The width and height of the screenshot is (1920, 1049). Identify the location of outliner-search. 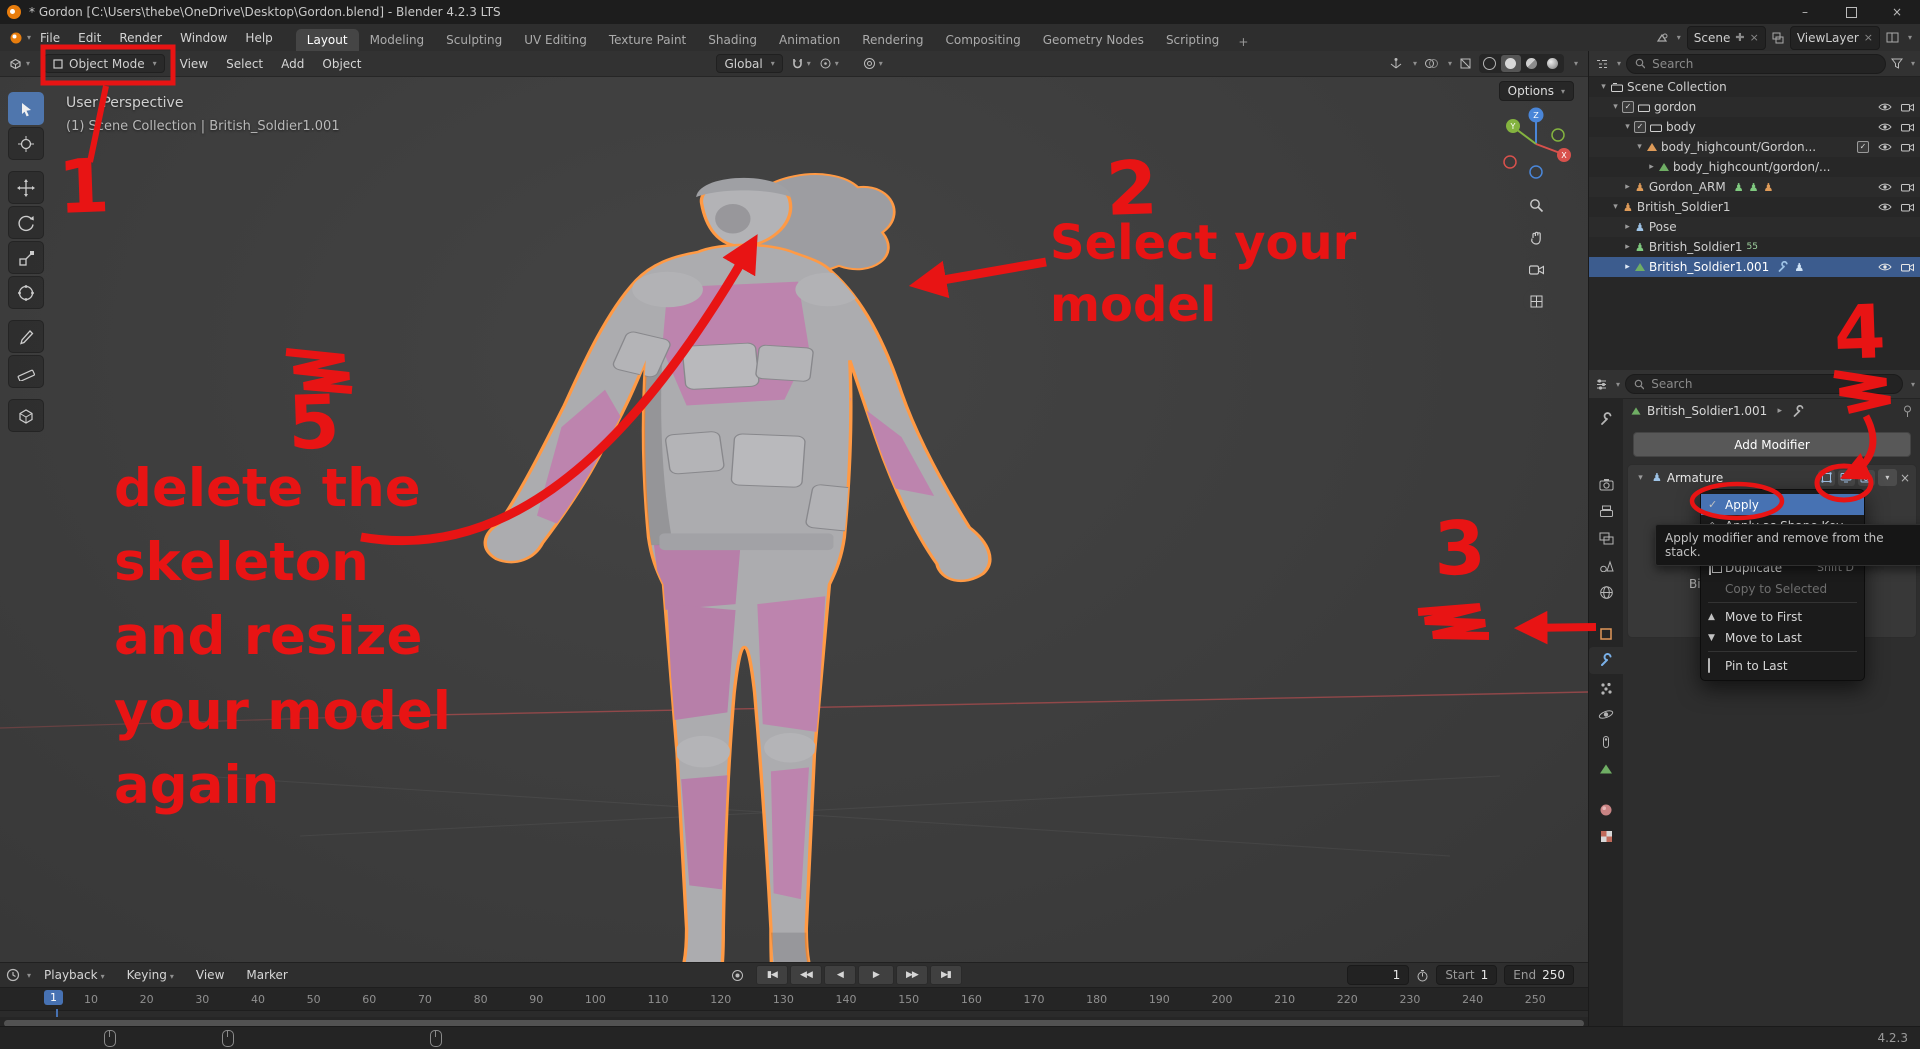
(1756, 63).